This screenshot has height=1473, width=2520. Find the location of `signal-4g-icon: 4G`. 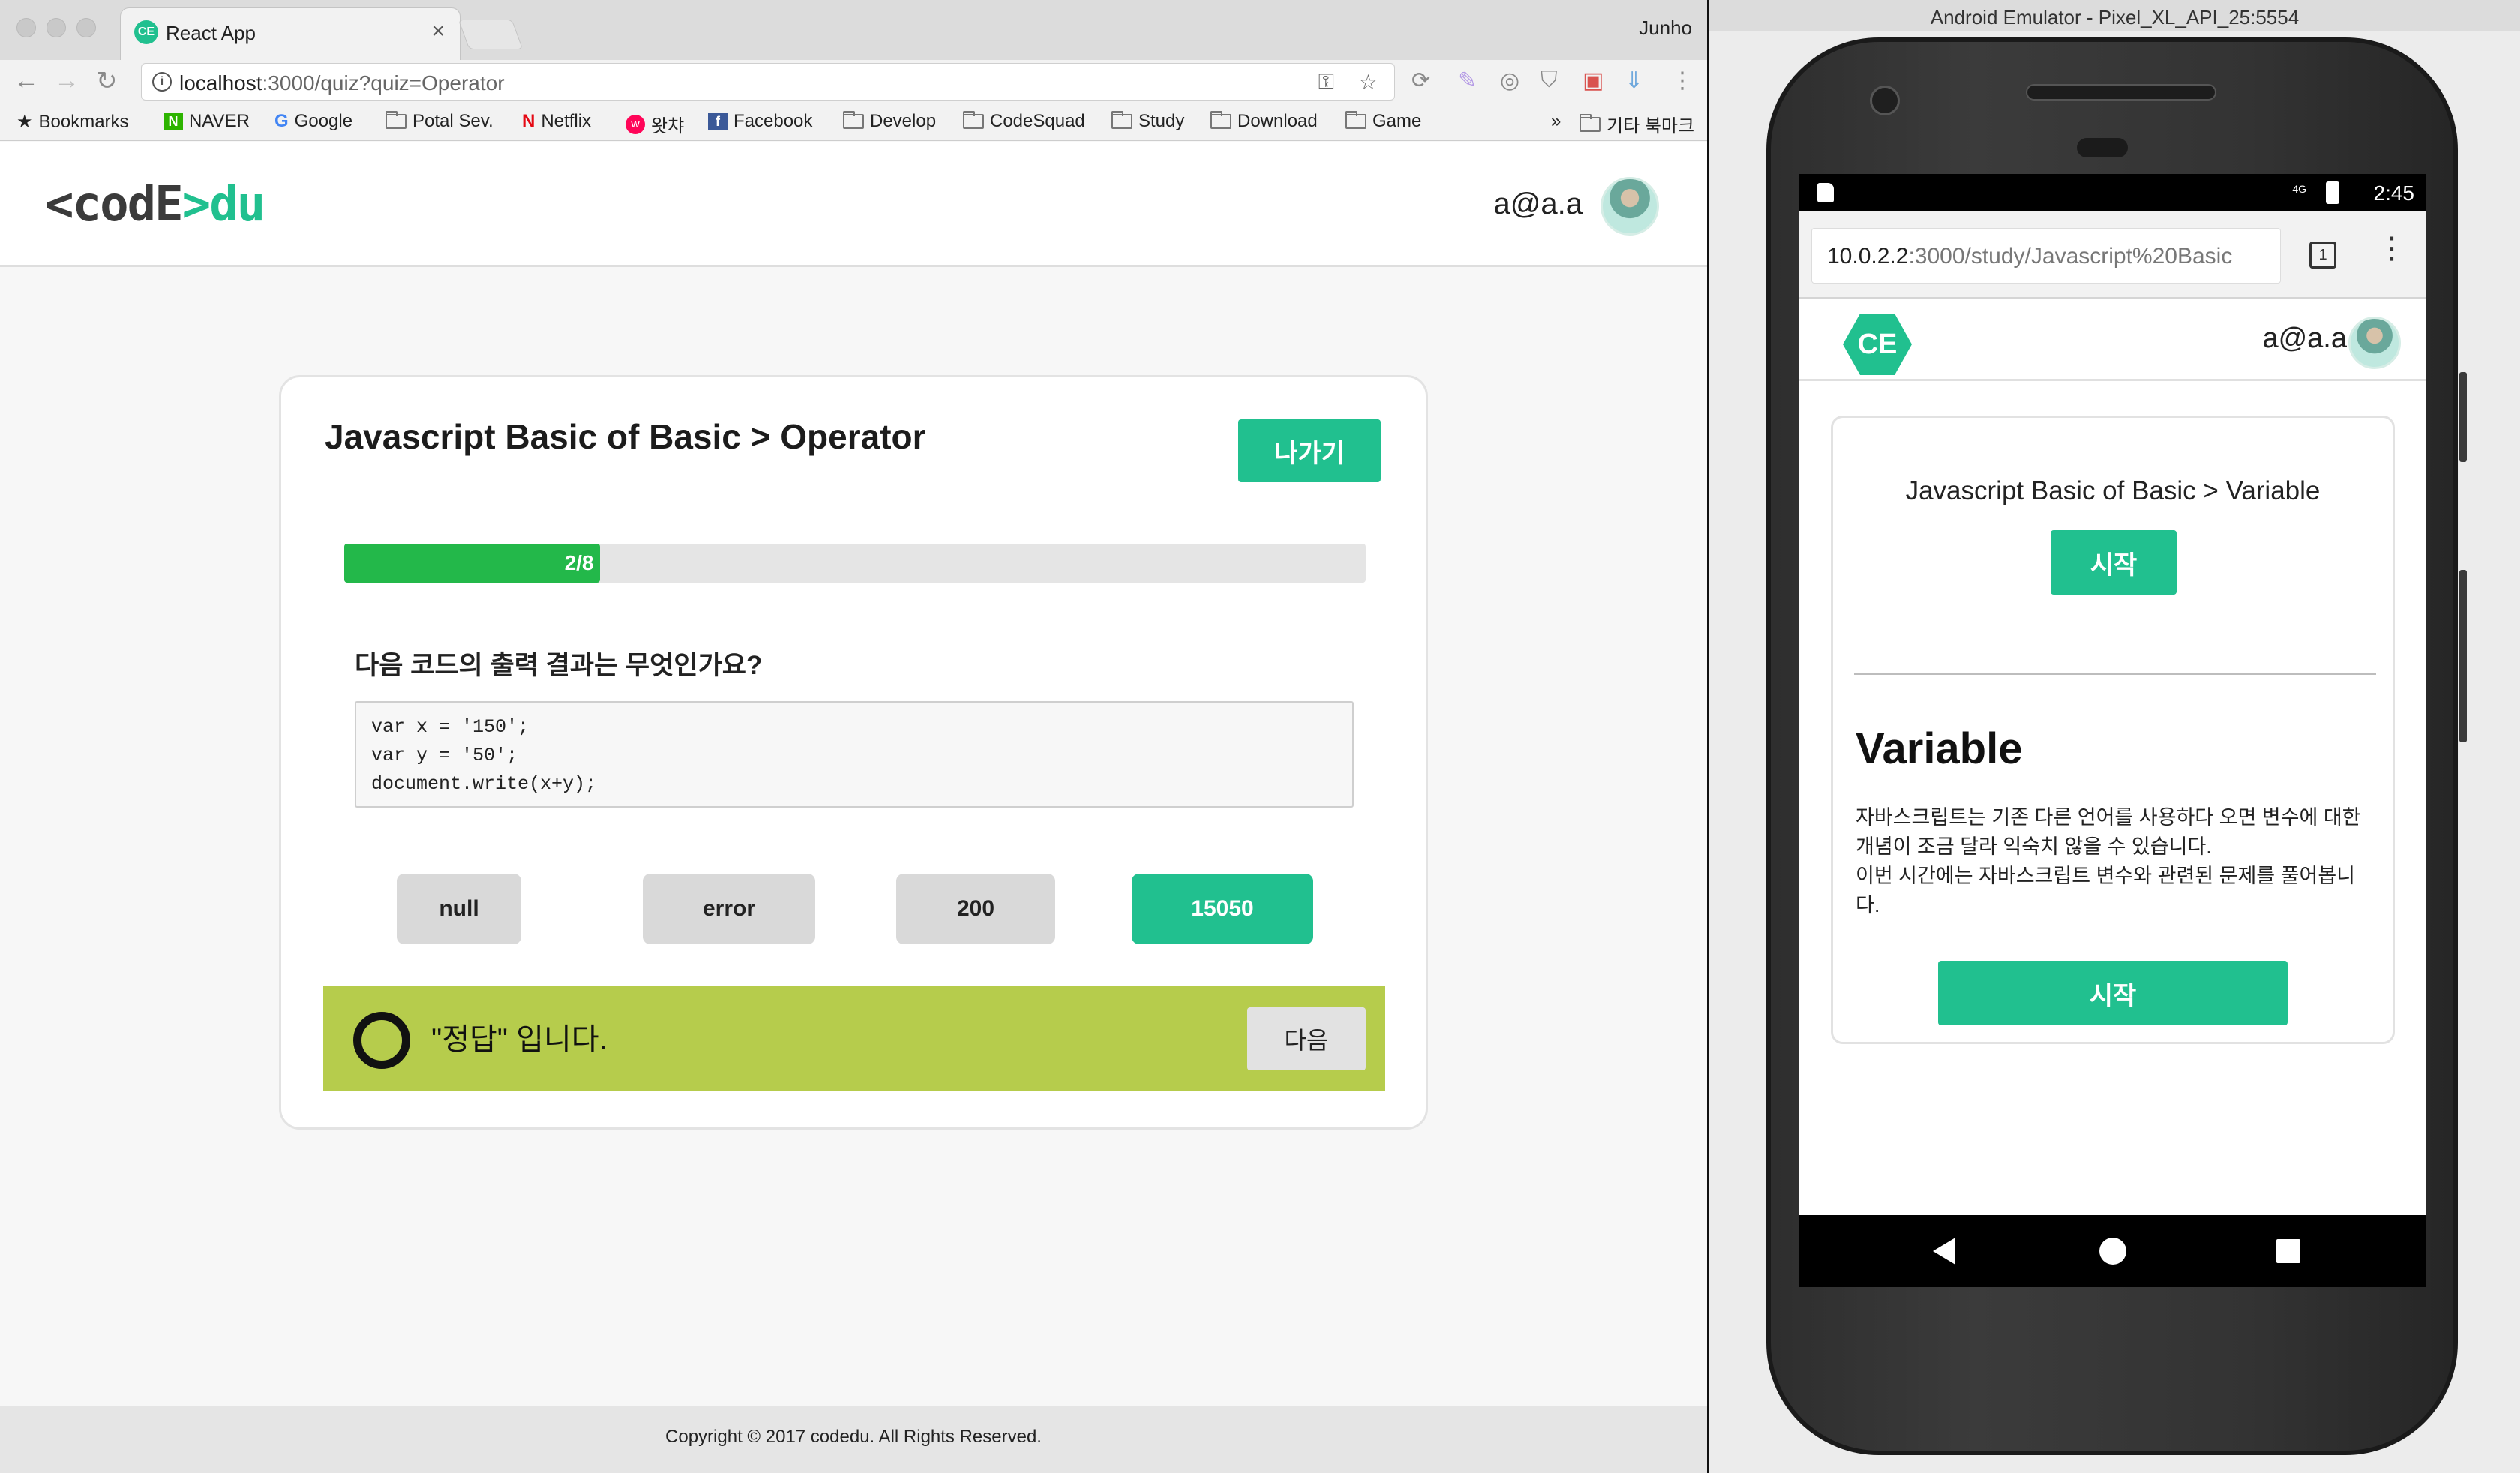

signal-4g-icon: 4G is located at coordinates (2299, 189).